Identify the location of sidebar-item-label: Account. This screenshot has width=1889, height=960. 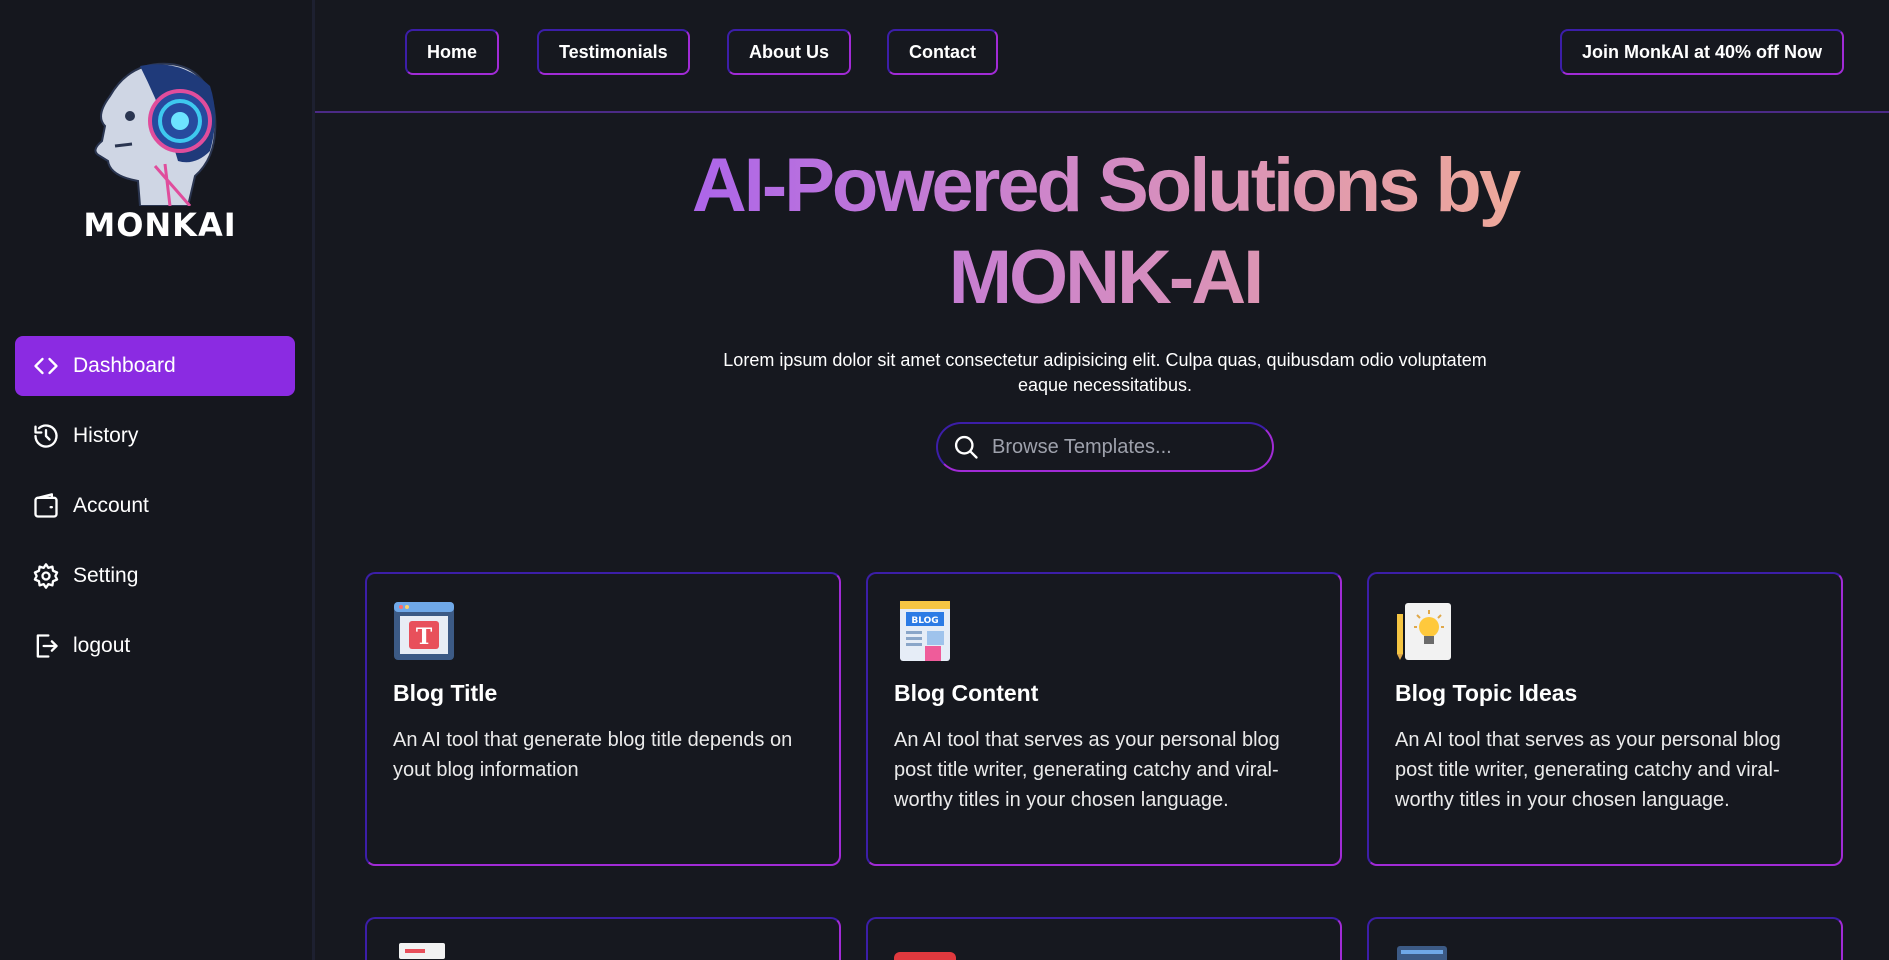
(111, 505).